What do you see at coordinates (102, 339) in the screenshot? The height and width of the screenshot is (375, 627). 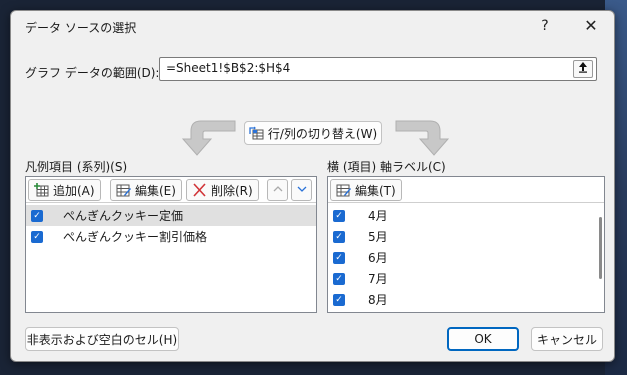 I see `hidden-empty-cells-button: 非表示および空白のセル(H)` at bounding box center [102, 339].